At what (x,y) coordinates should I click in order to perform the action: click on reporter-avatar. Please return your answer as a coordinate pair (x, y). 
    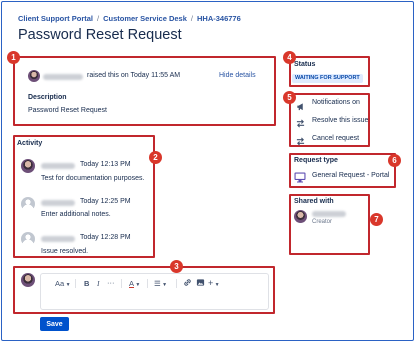
    Looking at the image, I should click on (34, 76).